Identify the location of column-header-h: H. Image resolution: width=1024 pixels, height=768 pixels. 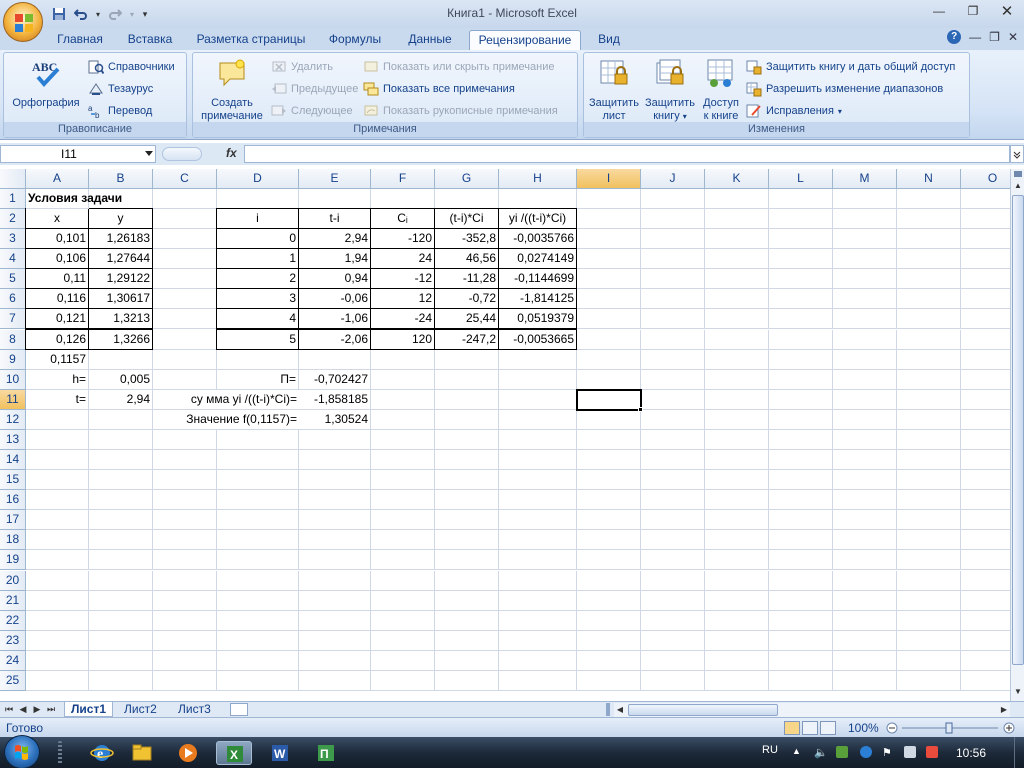
(538, 179).